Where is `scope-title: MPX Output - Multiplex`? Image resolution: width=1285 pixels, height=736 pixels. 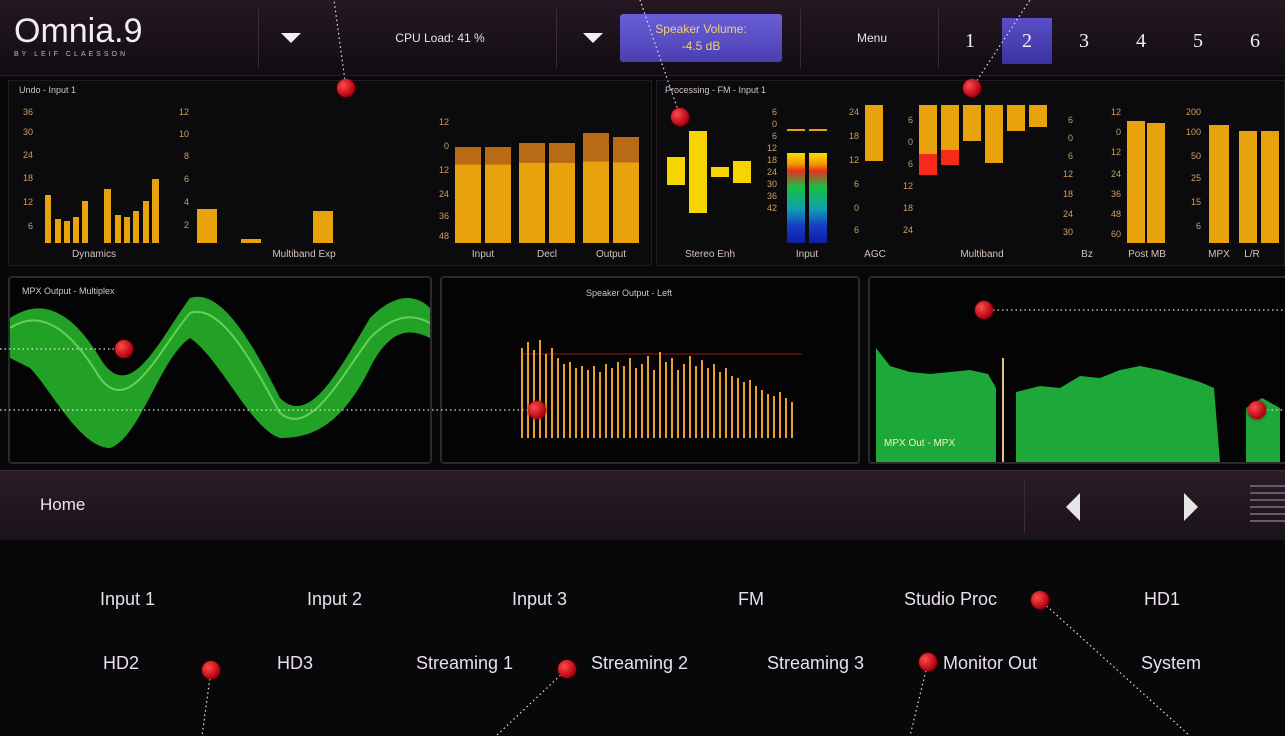 scope-title: MPX Output - Multiplex is located at coordinates (68, 291).